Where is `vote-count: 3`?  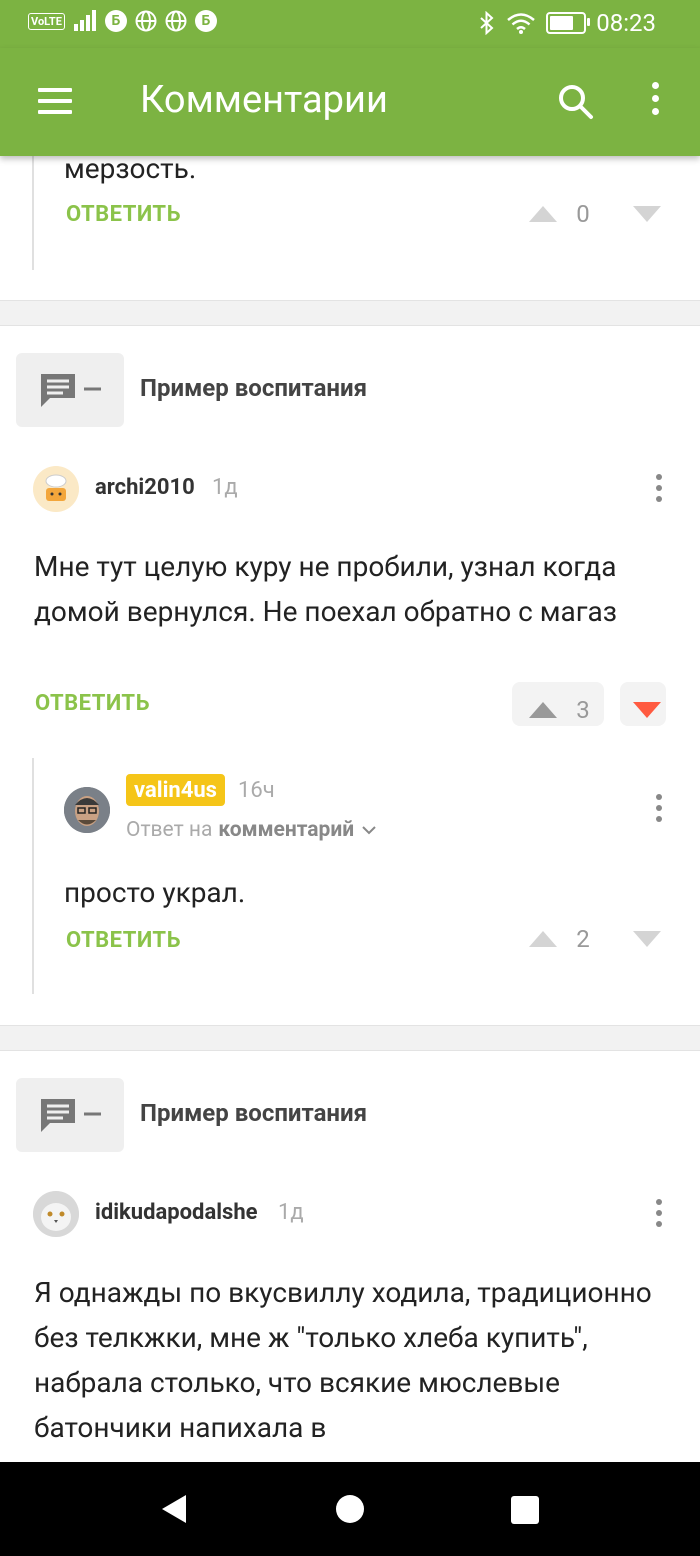
vote-count: 3 is located at coordinates (583, 710).